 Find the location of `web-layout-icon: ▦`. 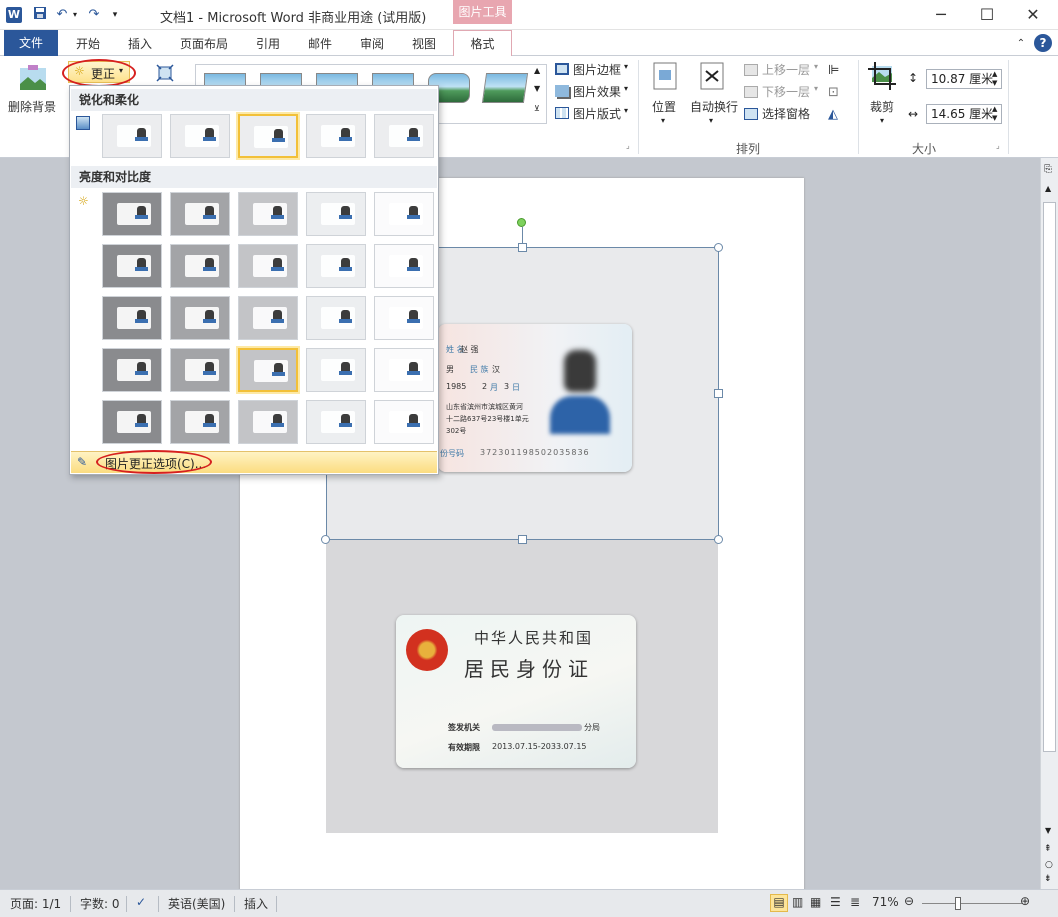

web-layout-icon: ▦ is located at coordinates (815, 902).